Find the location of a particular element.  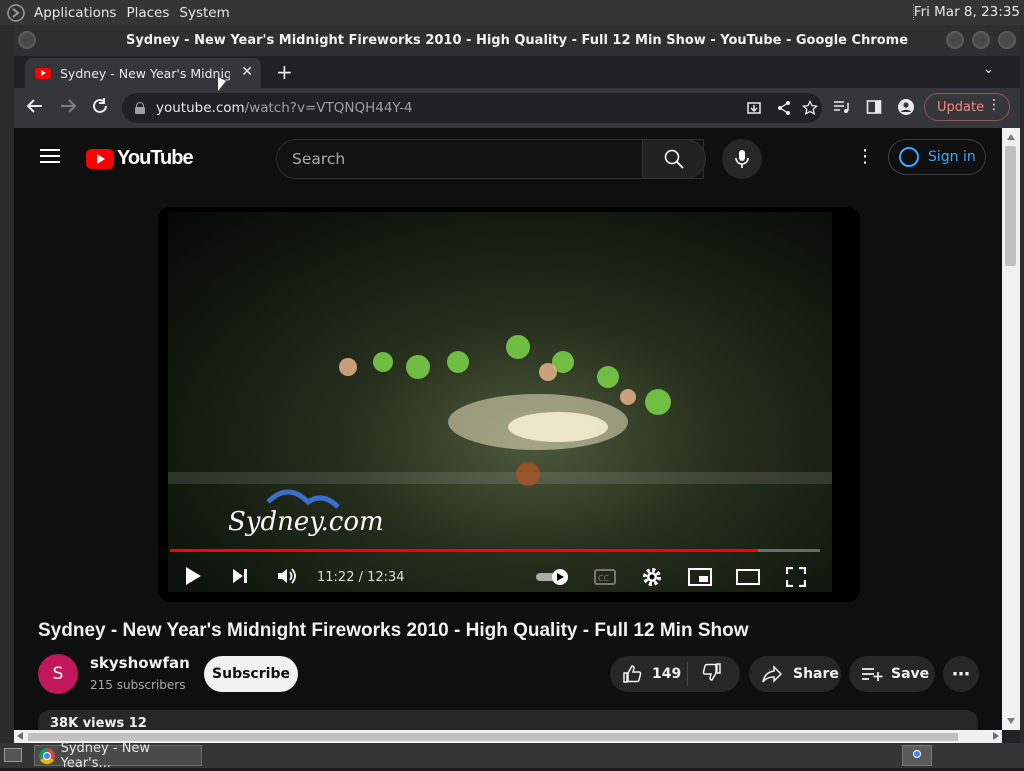

maximize-button is located at coordinates (981, 40).